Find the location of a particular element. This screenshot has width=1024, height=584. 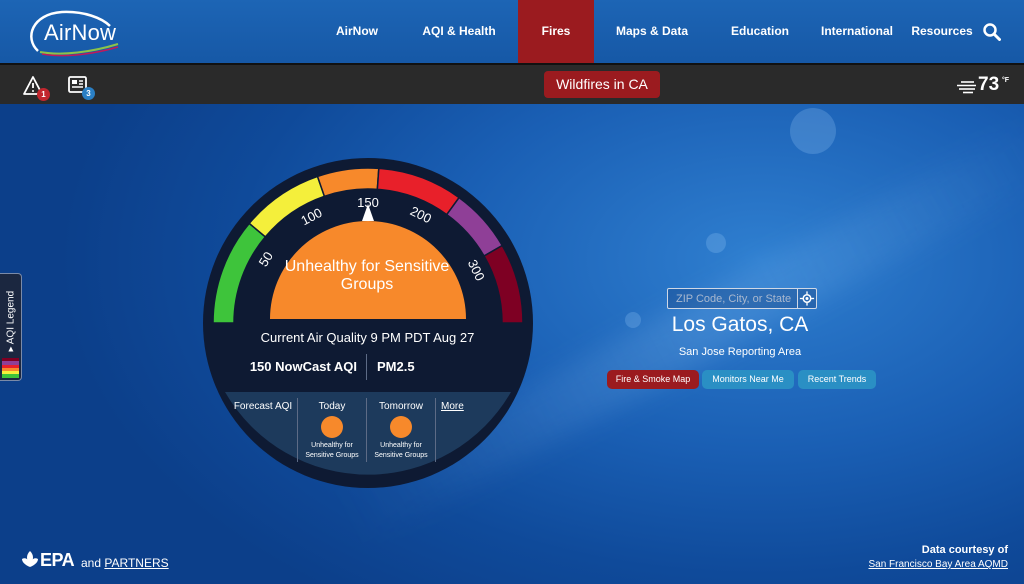

forecast-today-category: Unhealthy for Sensitive Groups is located at coordinates (332, 450).